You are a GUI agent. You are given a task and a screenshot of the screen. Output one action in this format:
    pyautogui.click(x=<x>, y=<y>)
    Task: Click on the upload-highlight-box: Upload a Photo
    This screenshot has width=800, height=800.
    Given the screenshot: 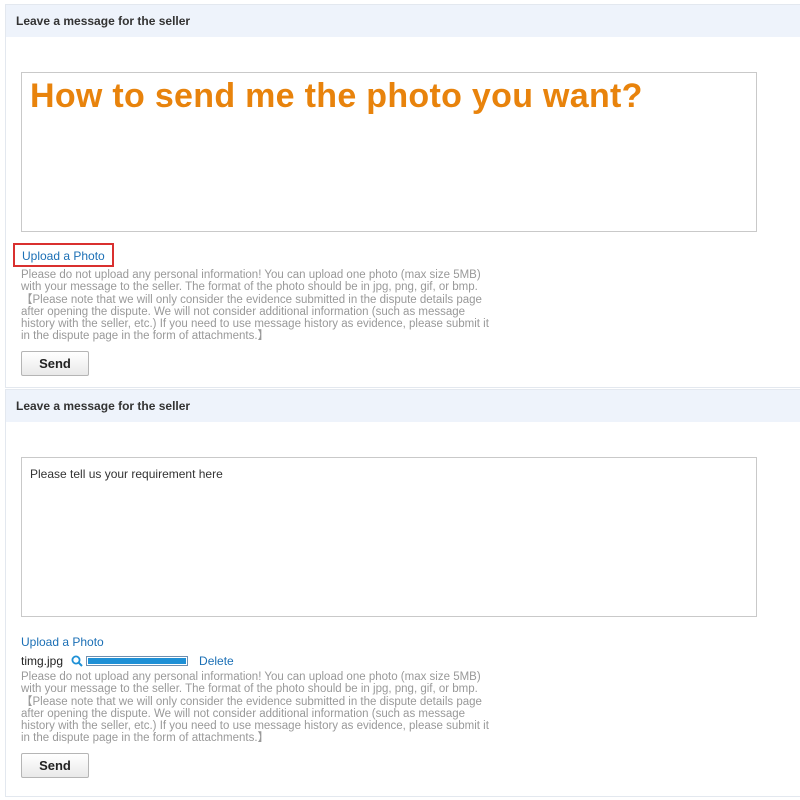 What is the action you would take?
    pyautogui.click(x=63, y=255)
    